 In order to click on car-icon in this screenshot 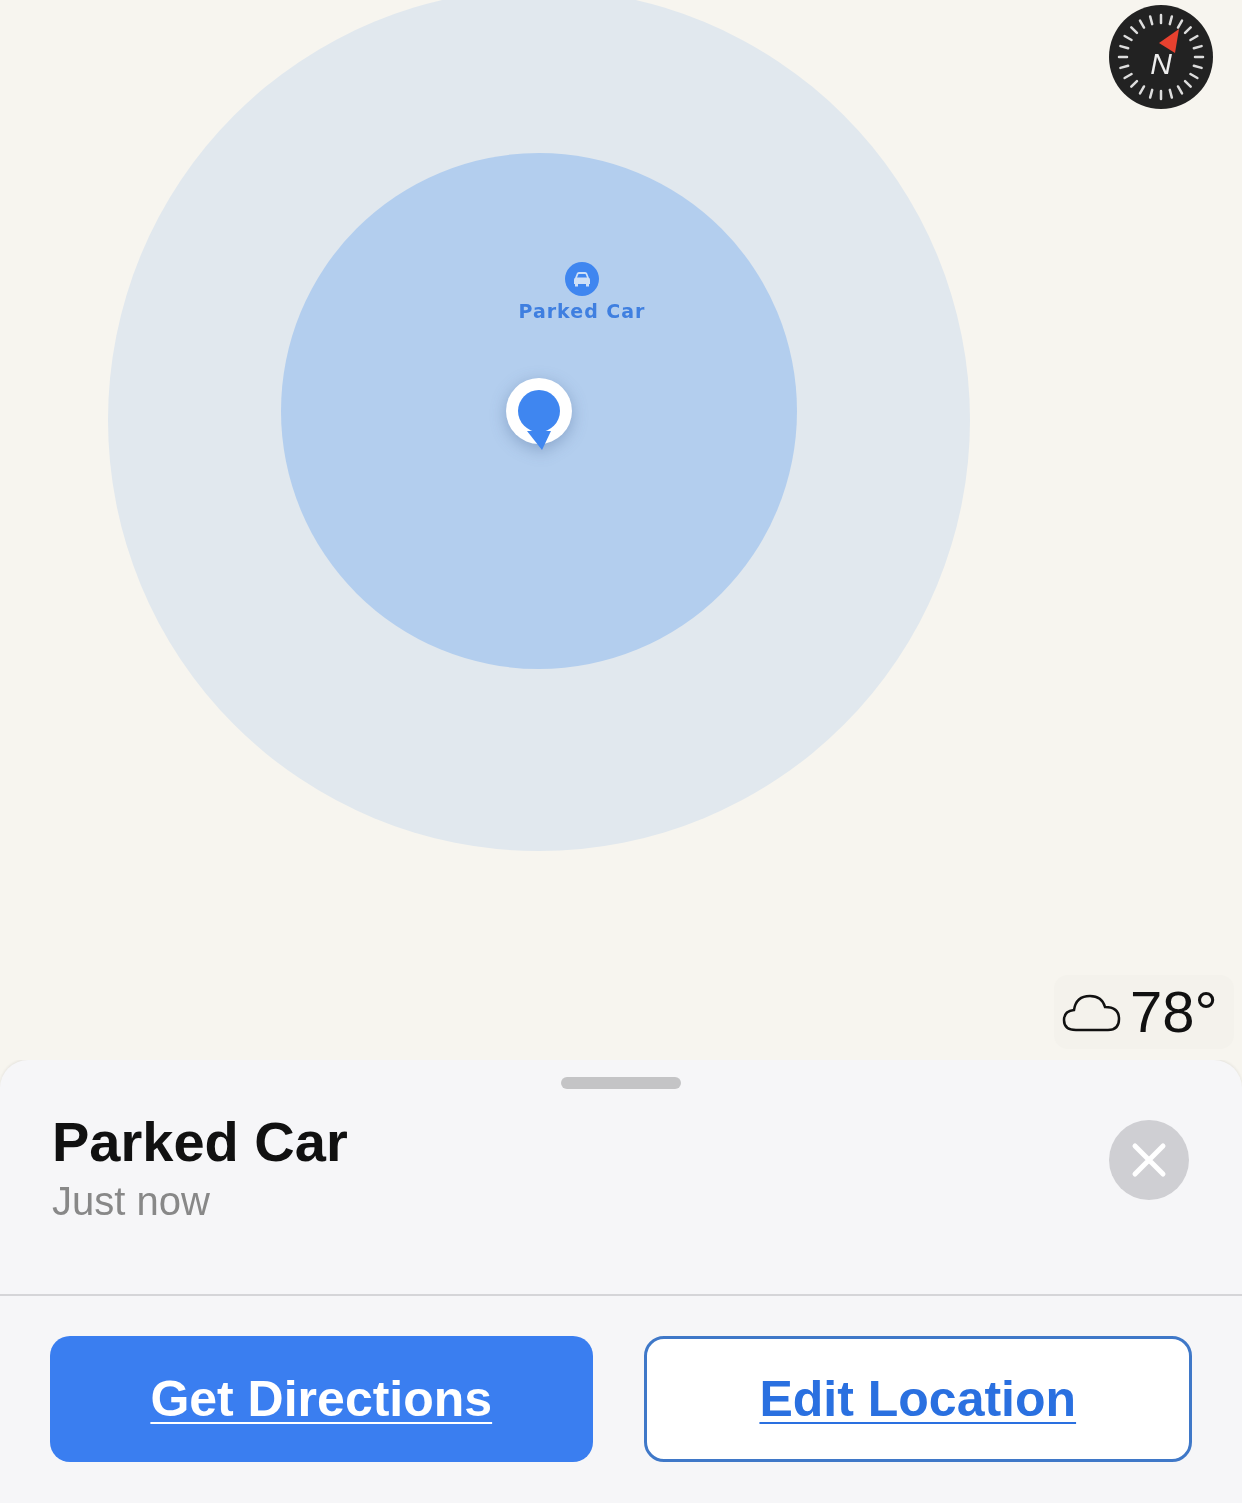, I will do `click(582, 279)`.